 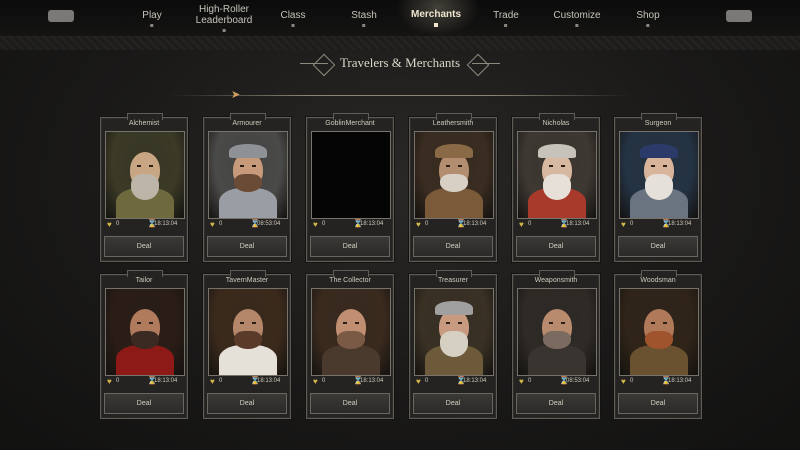 I want to click on nav-tab-merchants: Merchants, so click(x=436, y=18).